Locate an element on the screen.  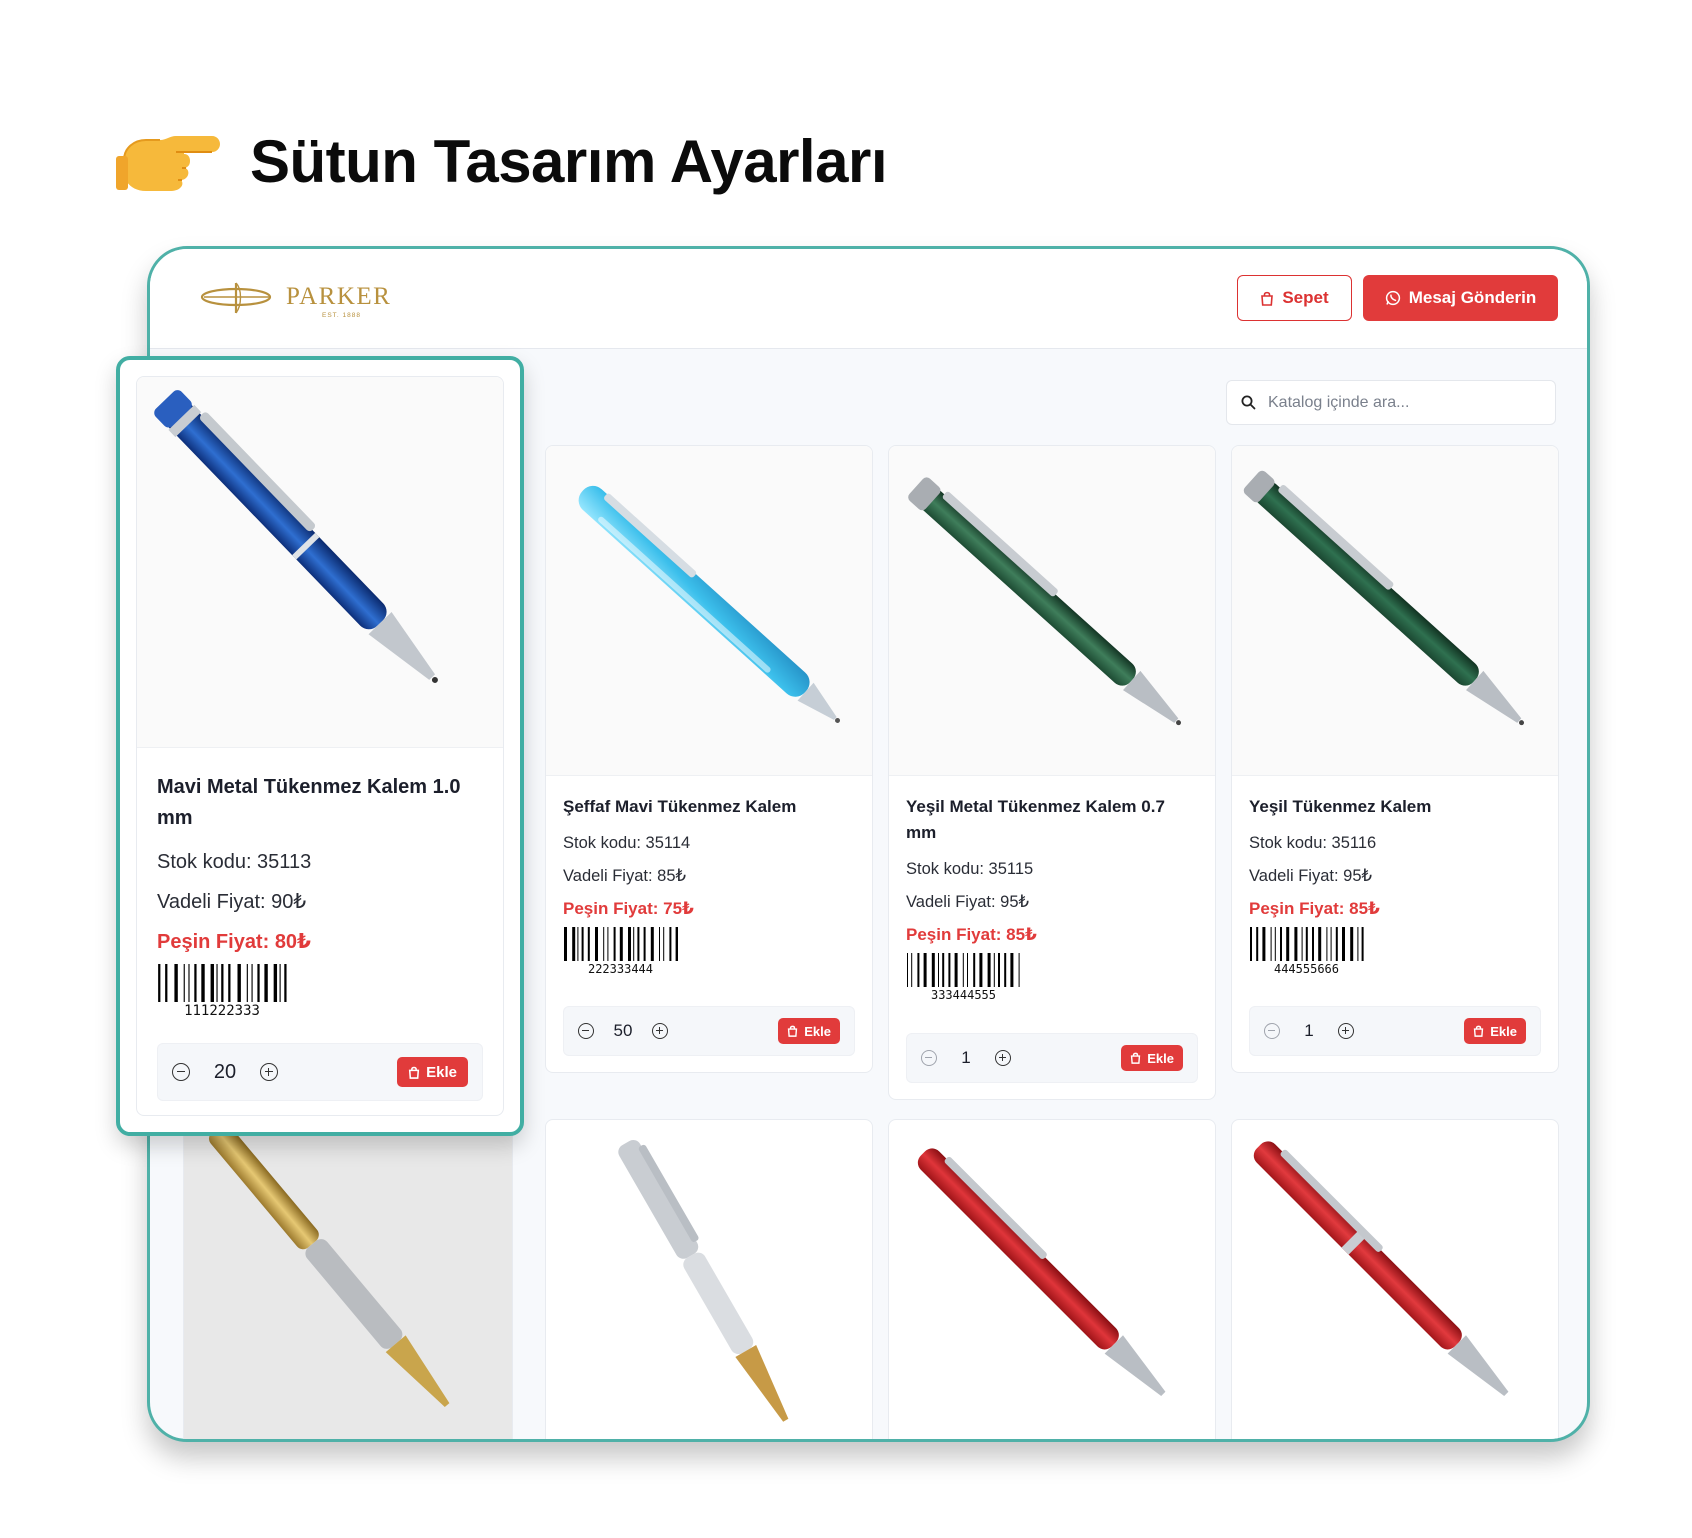
brand-name: PARKER is located at coordinates (338, 296).